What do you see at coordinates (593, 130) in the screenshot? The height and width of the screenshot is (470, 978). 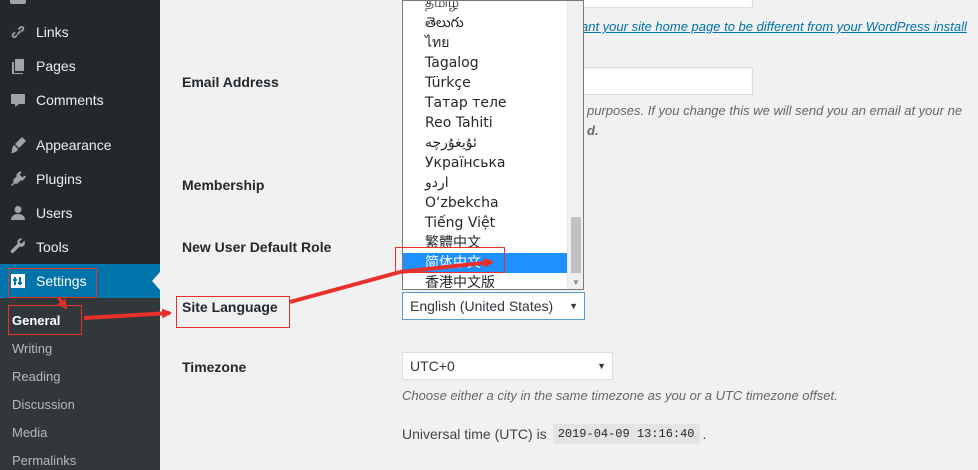 I see `email-description-bold: d.` at bounding box center [593, 130].